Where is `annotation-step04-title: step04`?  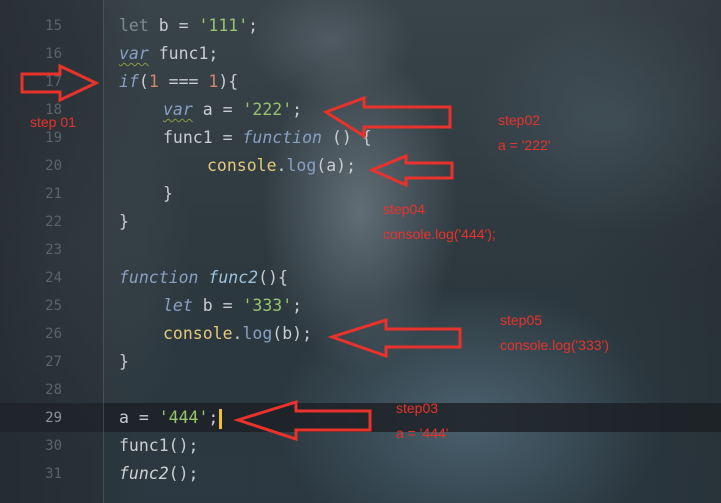 annotation-step04-title: step04 is located at coordinates (404, 209).